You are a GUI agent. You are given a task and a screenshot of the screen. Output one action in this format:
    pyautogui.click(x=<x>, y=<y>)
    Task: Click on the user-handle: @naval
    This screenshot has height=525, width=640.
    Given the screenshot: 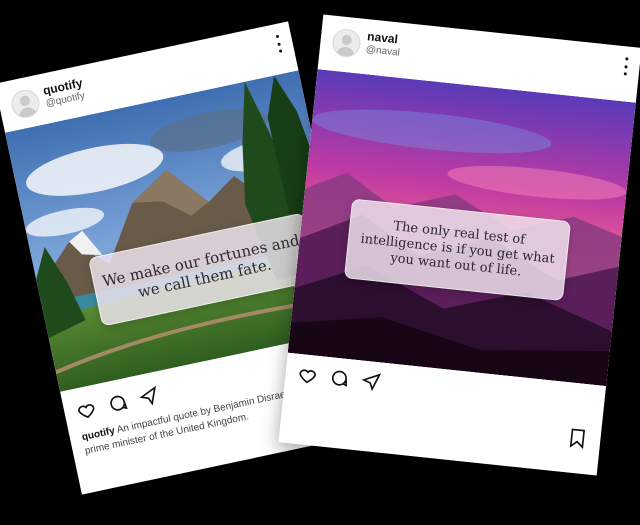 What is the action you would take?
    pyautogui.click(x=383, y=51)
    